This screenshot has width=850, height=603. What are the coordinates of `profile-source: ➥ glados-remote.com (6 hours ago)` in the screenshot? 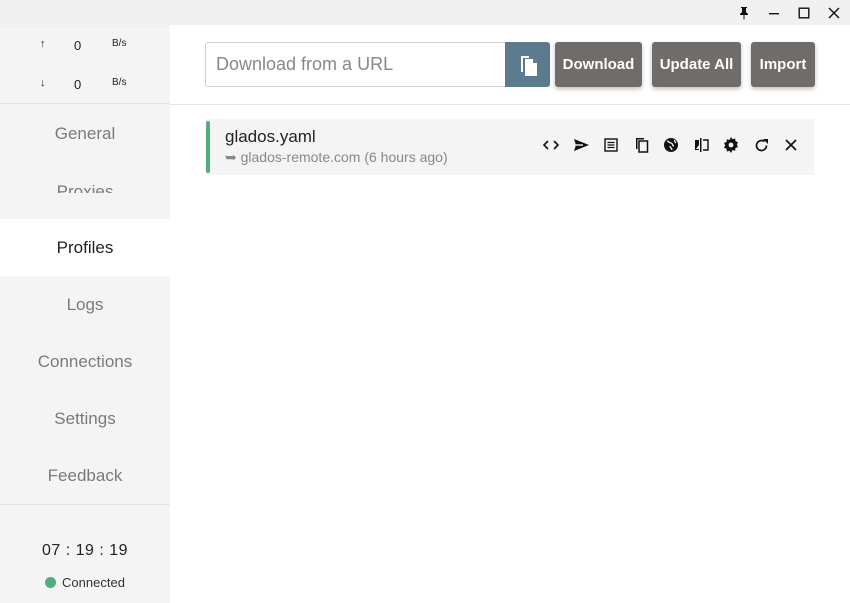 It's located at (336, 157).